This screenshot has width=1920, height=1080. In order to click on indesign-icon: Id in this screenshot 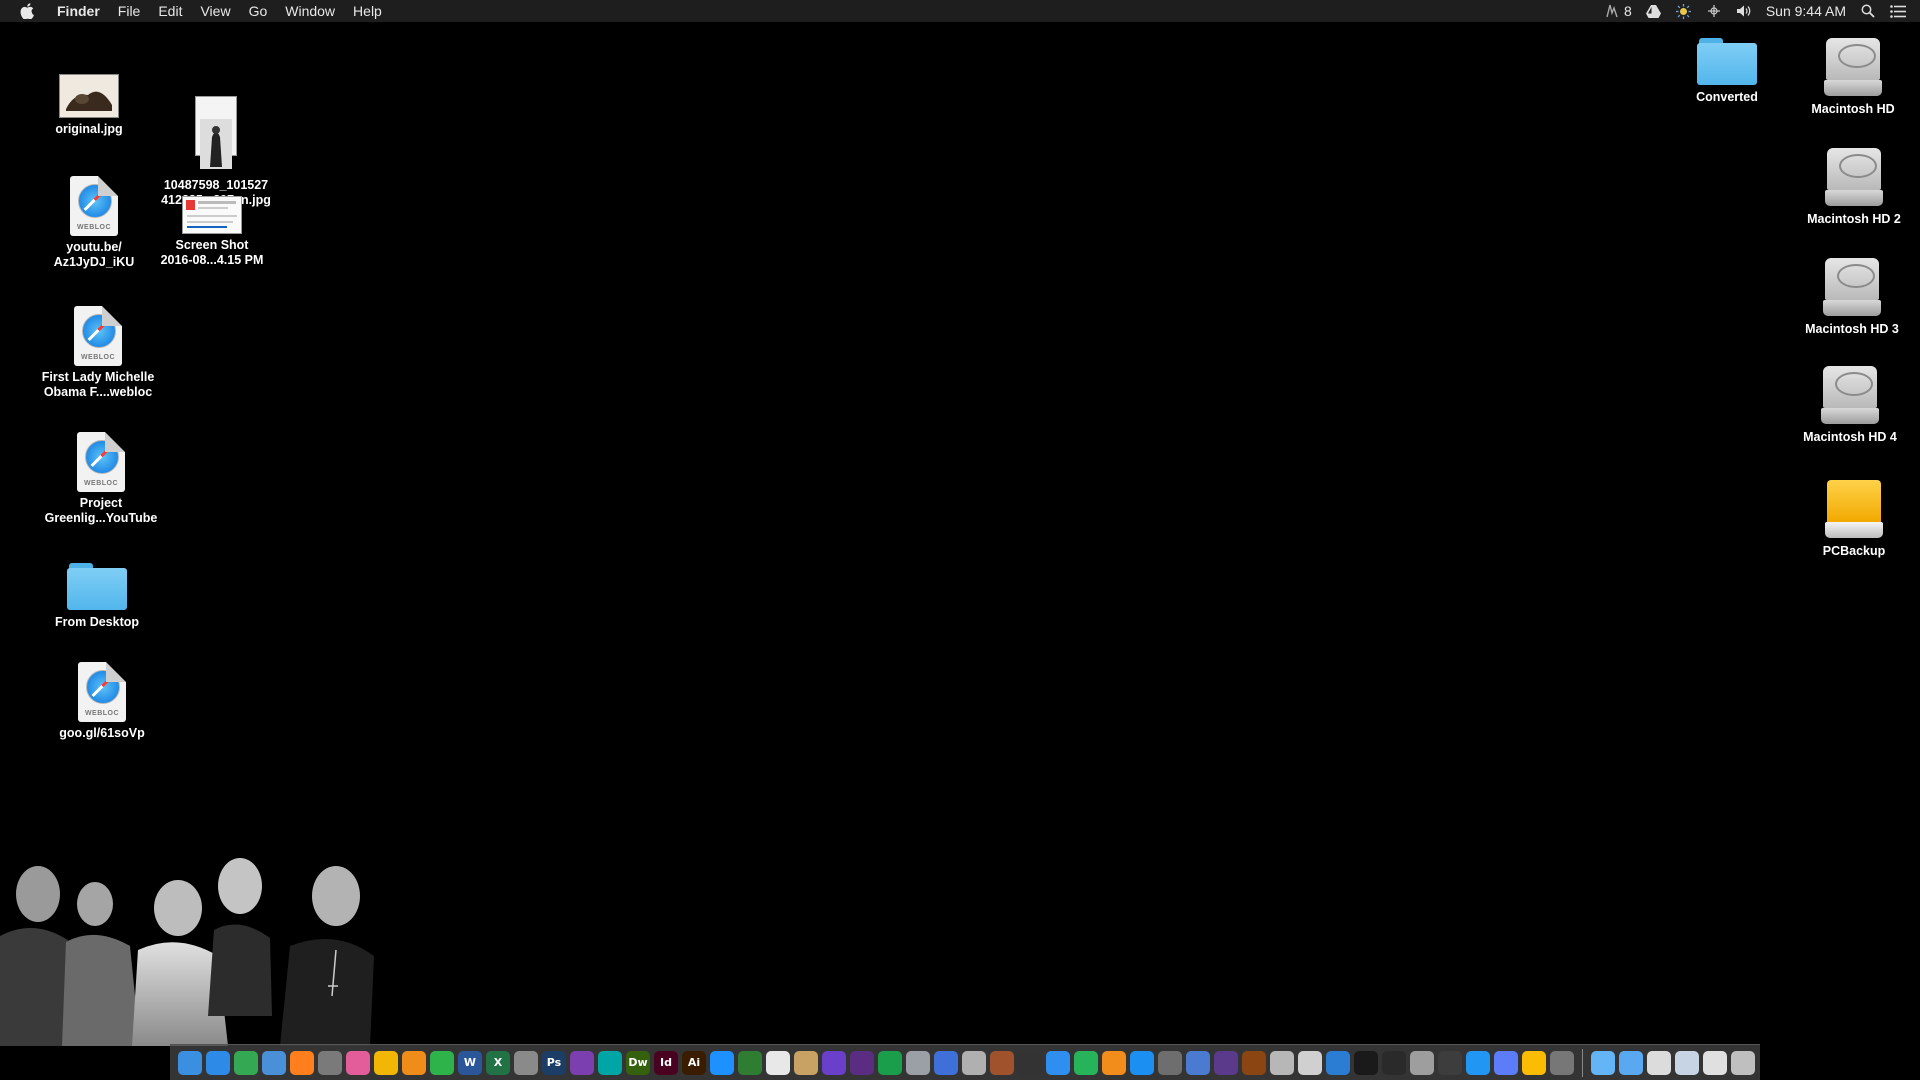, I will do `click(666, 1062)`.